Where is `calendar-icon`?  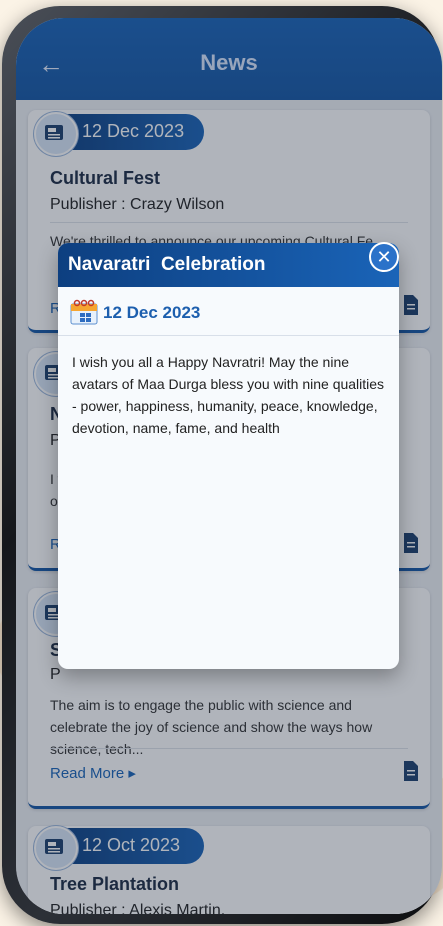 calendar-icon is located at coordinates (84, 314).